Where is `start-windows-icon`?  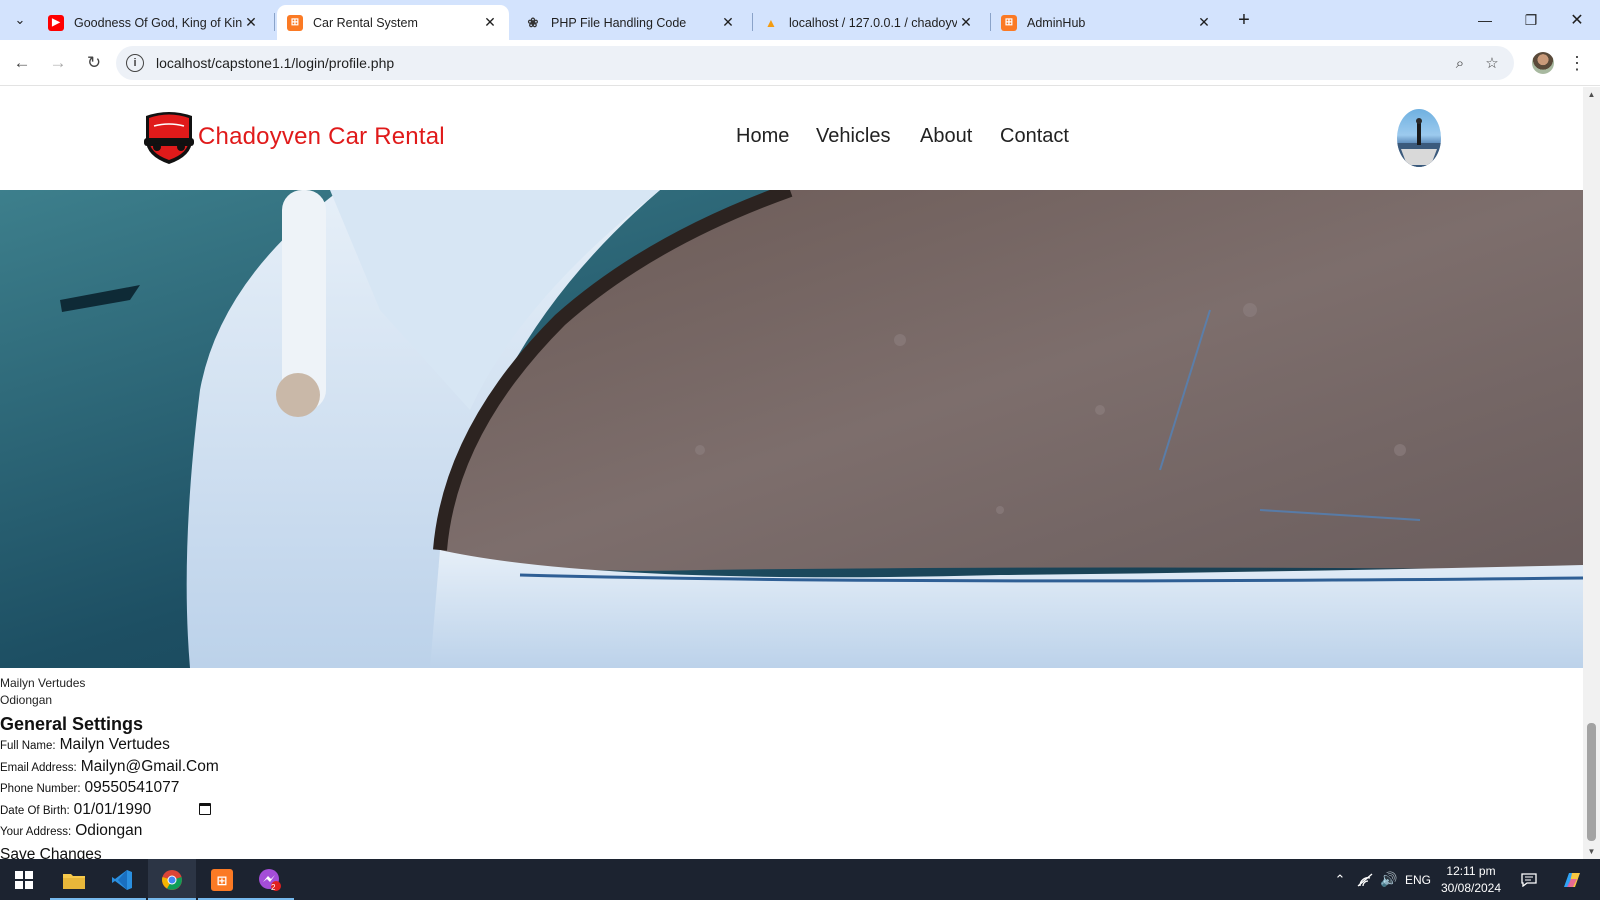
start-windows-icon is located at coordinates (24, 879).